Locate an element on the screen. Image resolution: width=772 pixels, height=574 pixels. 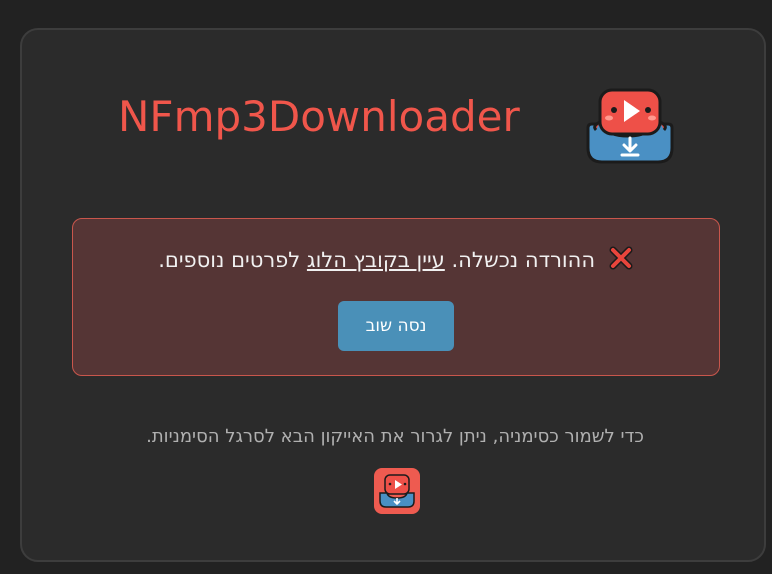
close-x-icon is located at coordinates (621, 258).